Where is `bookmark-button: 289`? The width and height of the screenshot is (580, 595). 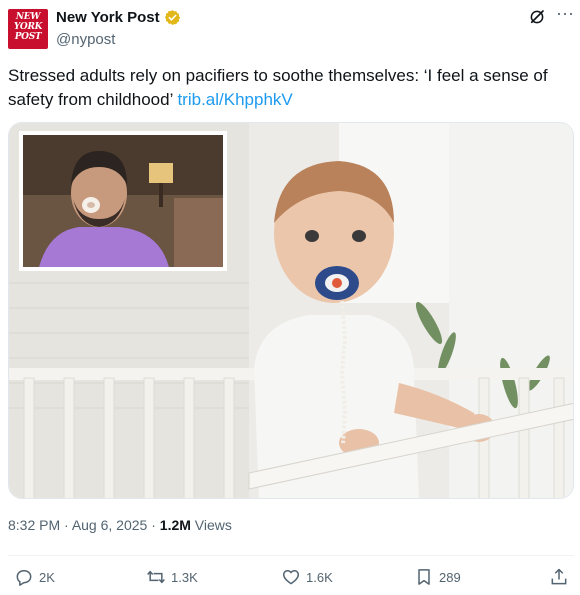
bookmark-button: 289 is located at coordinates (437, 577).